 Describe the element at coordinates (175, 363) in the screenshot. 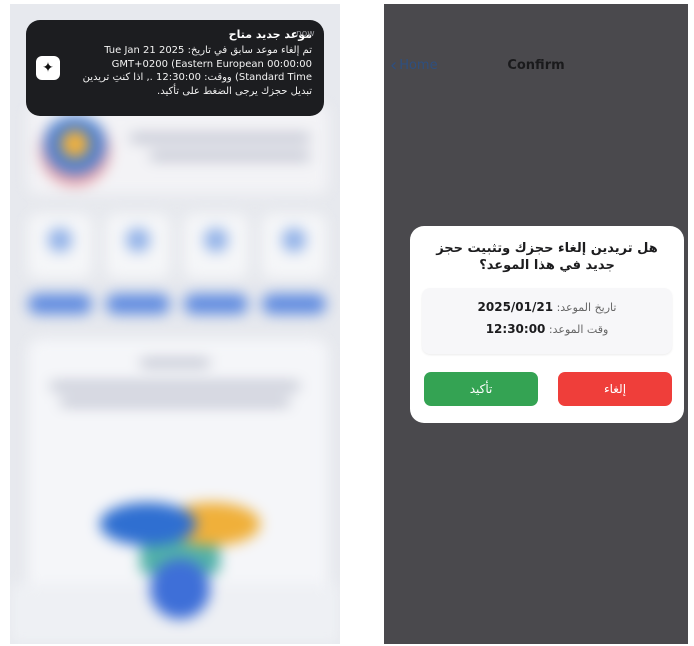

I see `panel-heading` at that location.